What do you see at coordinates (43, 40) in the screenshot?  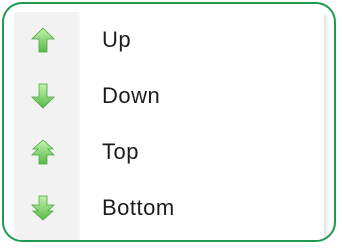 I see `arrow-up-icon` at bounding box center [43, 40].